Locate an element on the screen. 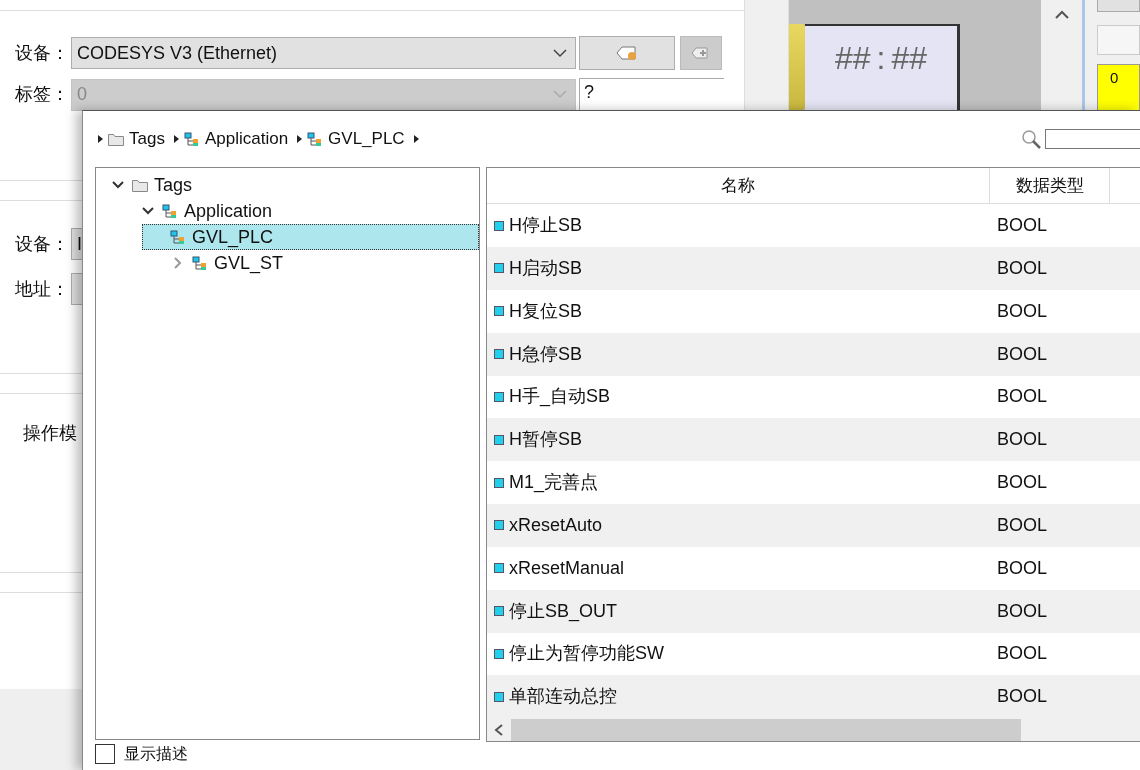 The width and height of the screenshot is (1140, 770). checkbox is located at coordinates (105, 754).